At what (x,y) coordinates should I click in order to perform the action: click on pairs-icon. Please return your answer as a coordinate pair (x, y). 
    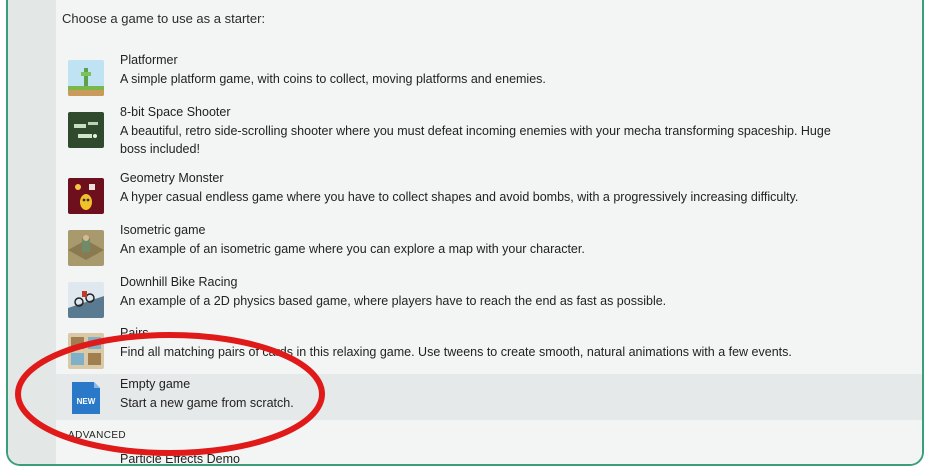
    Looking at the image, I should click on (86, 351).